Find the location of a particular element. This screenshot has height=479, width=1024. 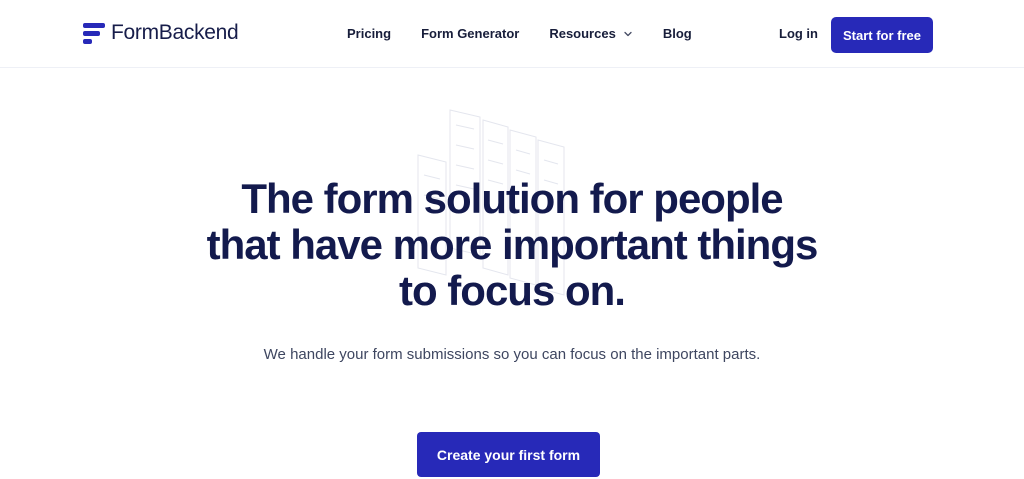

logo-icon is located at coordinates (94, 33).